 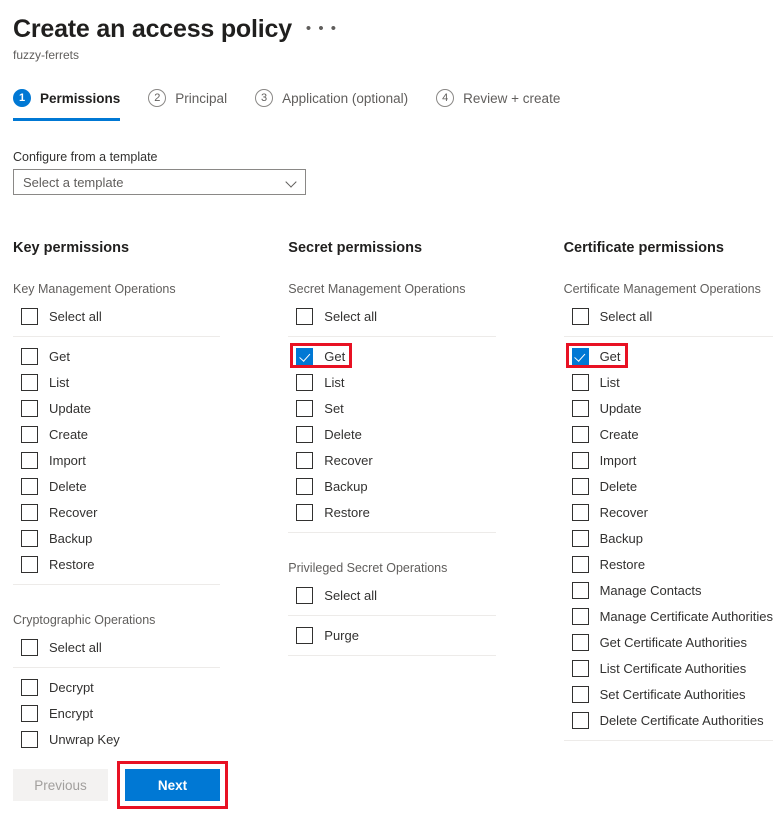 I want to click on checkbox-label: List Certificate Authorities, so click(x=673, y=668).